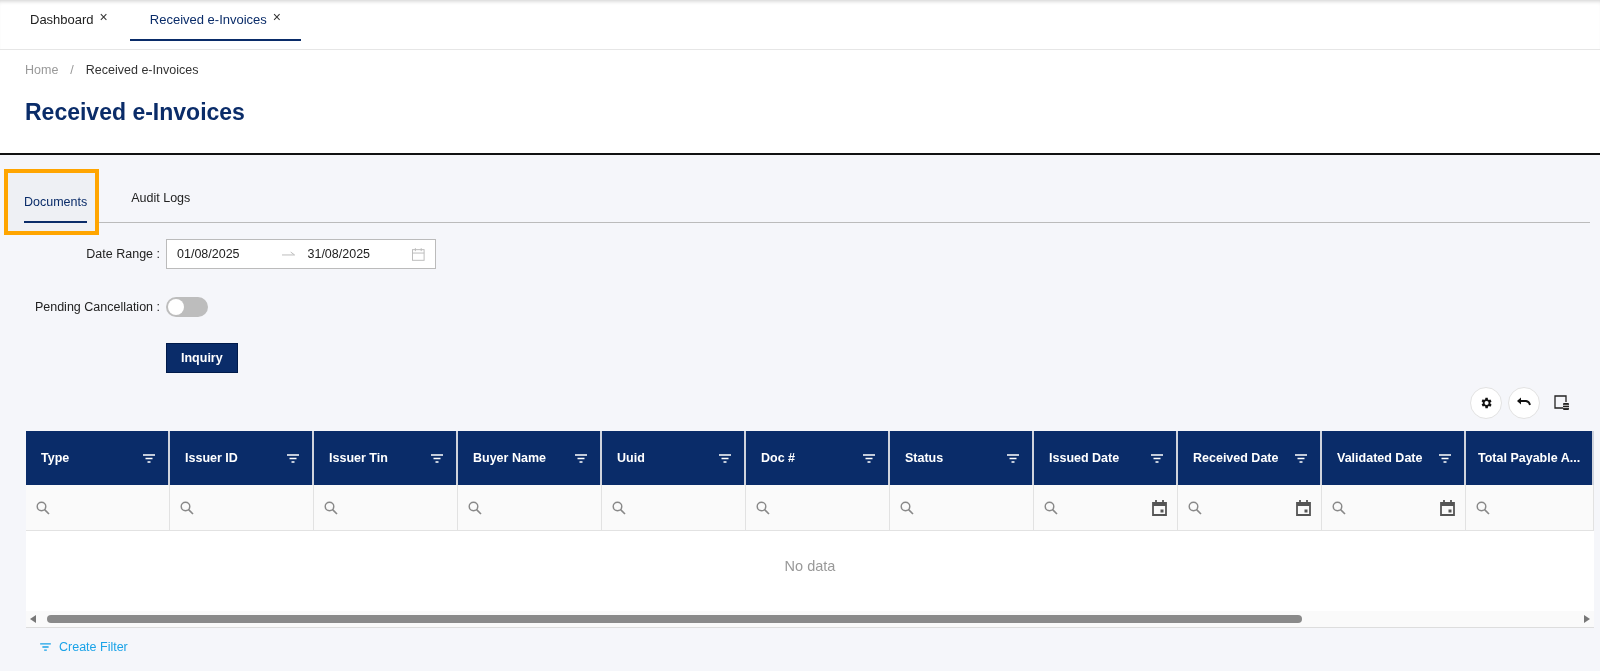 This screenshot has width=1600, height=671. What do you see at coordinates (187, 307) in the screenshot?
I see `toggle-switch` at bounding box center [187, 307].